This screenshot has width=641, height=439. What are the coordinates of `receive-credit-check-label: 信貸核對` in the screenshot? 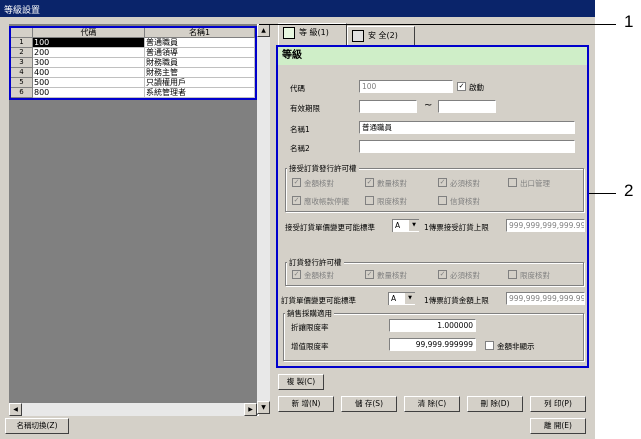 It's located at (465, 201).